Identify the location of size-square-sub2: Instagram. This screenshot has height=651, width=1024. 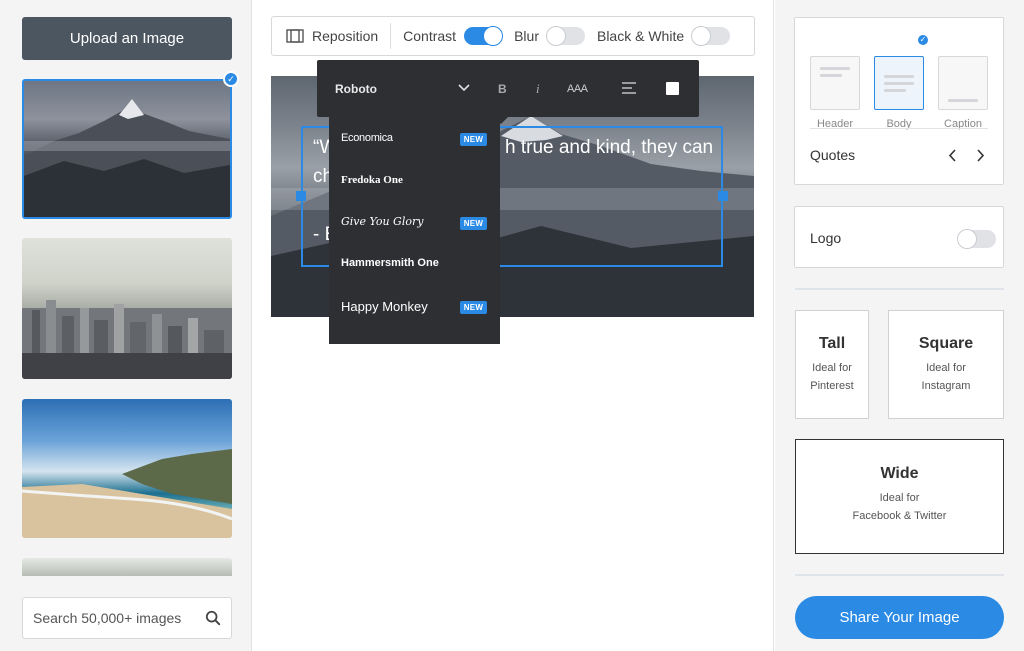
(946, 386).